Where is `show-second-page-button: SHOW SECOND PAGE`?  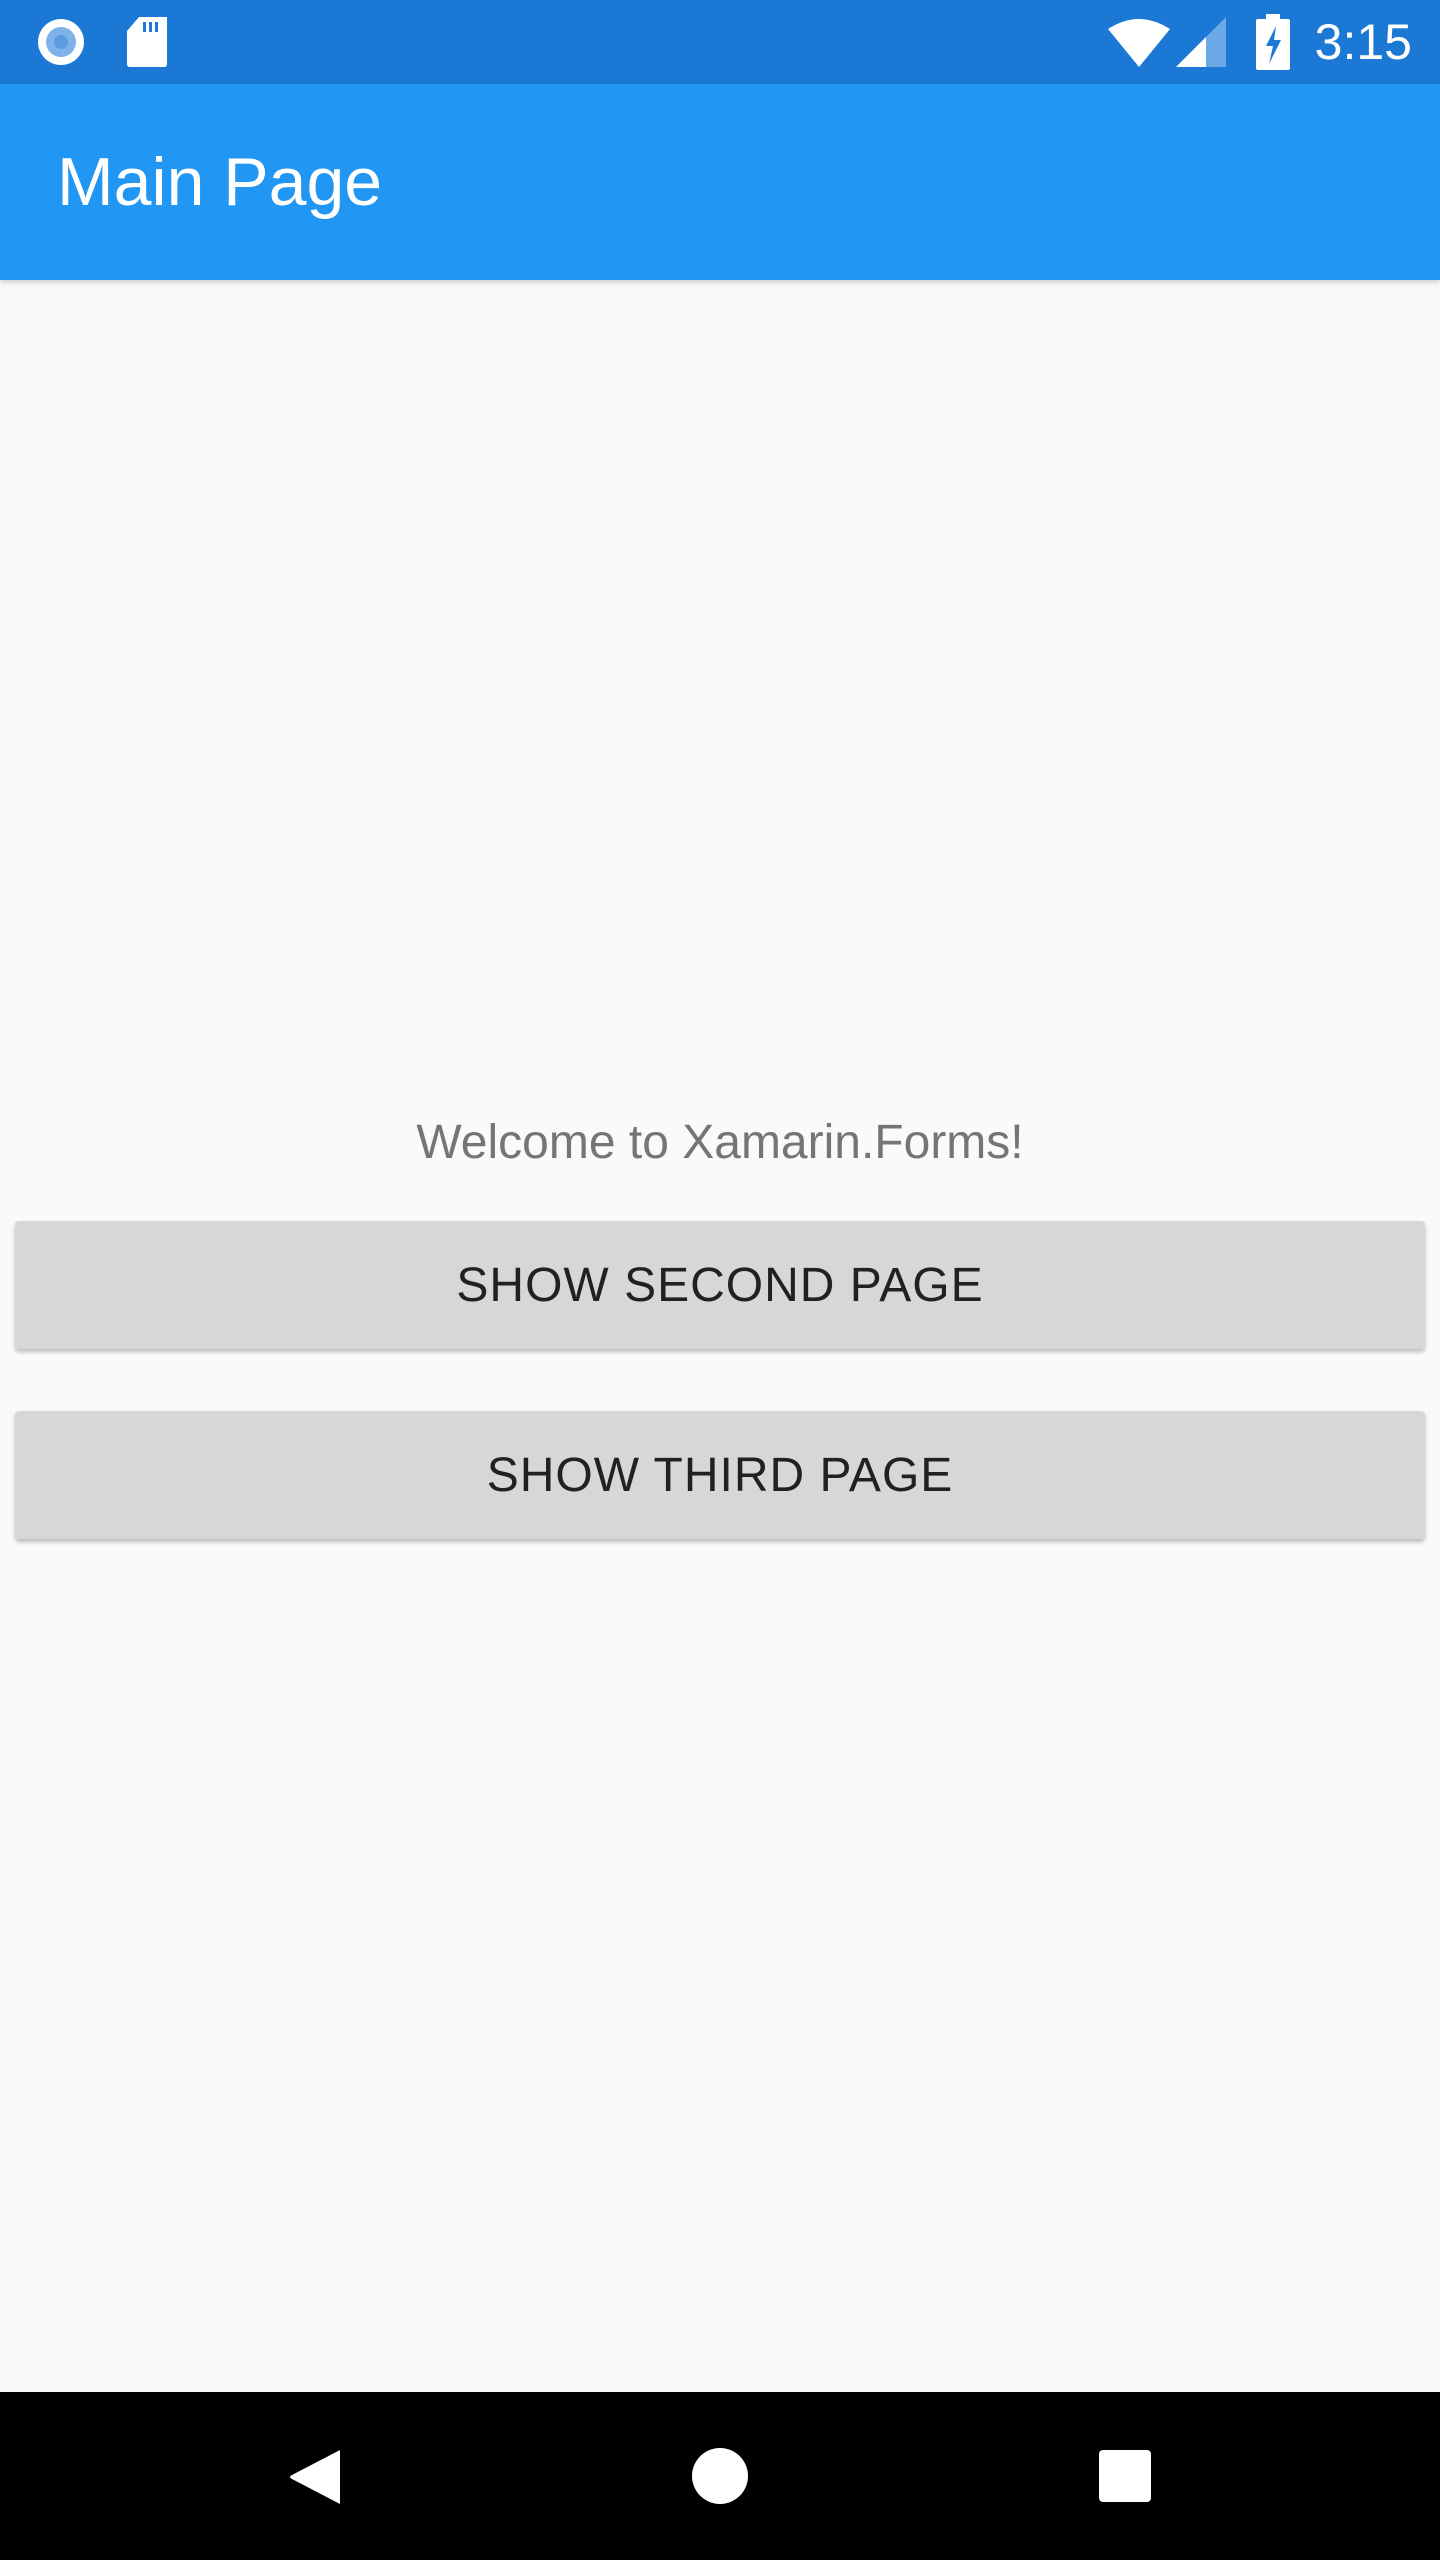
show-second-page-button: SHOW SECOND PAGE is located at coordinates (720, 1285).